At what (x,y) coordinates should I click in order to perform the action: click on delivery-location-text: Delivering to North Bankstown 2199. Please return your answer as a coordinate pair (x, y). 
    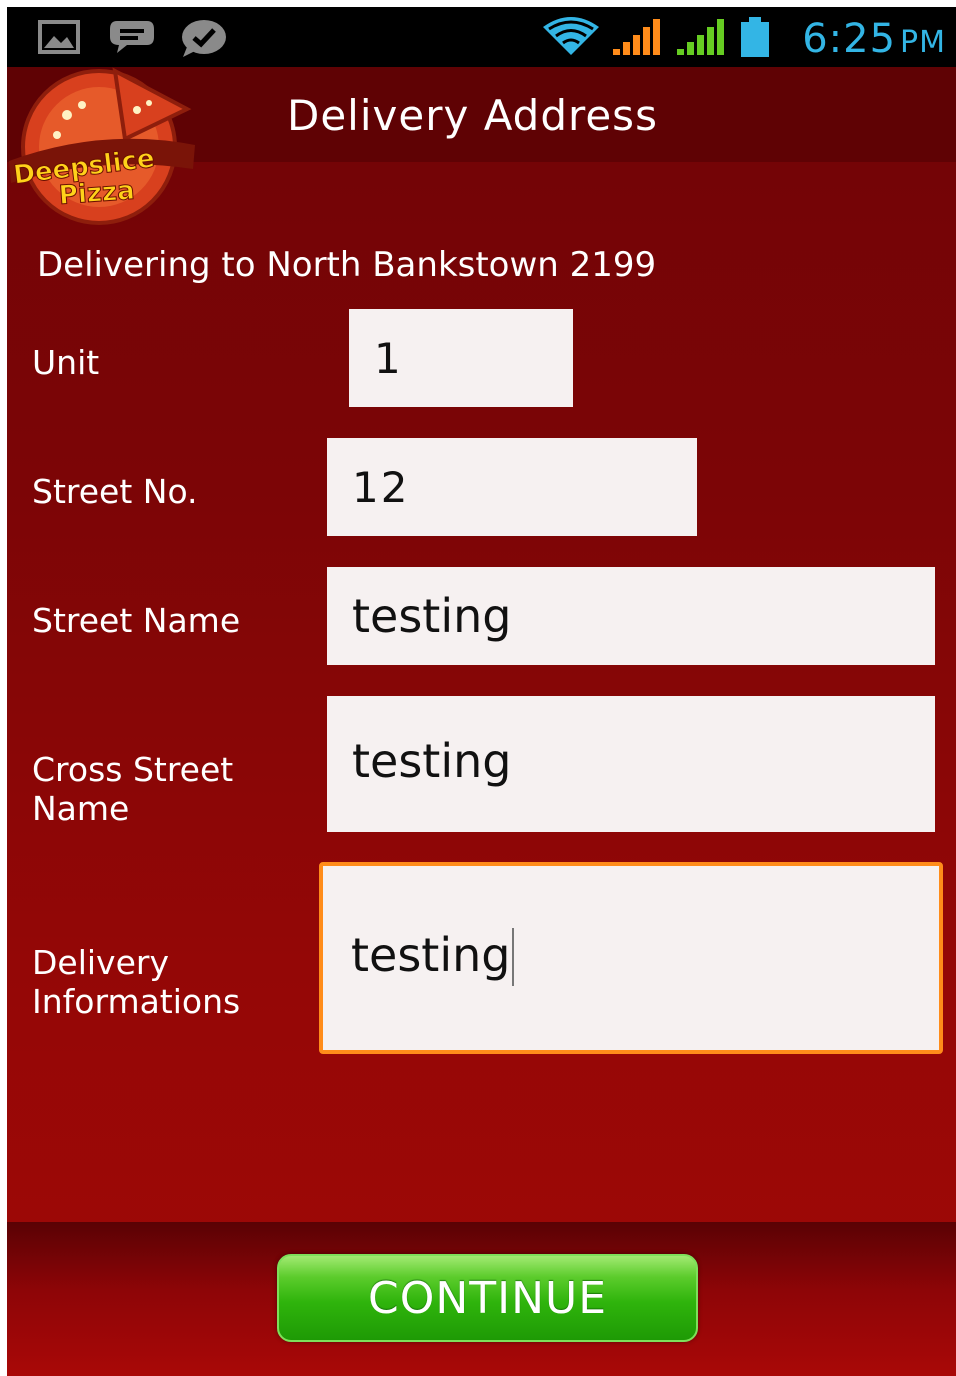
    Looking at the image, I should click on (347, 265).